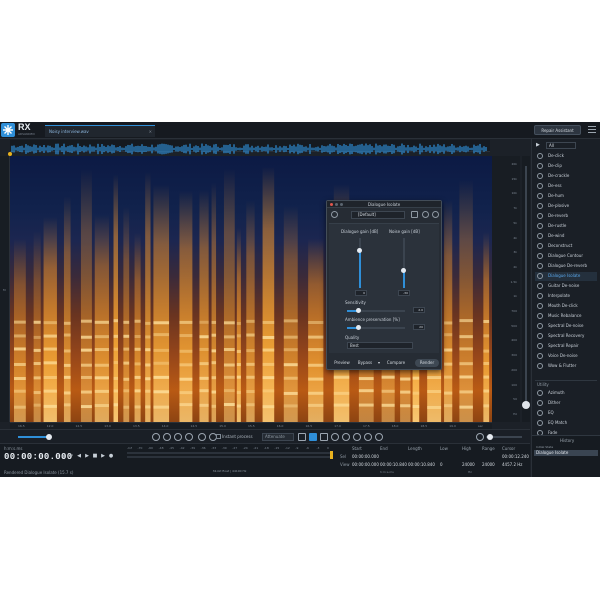  What do you see at coordinates (378, 215) in the screenshot?
I see `preset-select: [Default]` at bounding box center [378, 215].